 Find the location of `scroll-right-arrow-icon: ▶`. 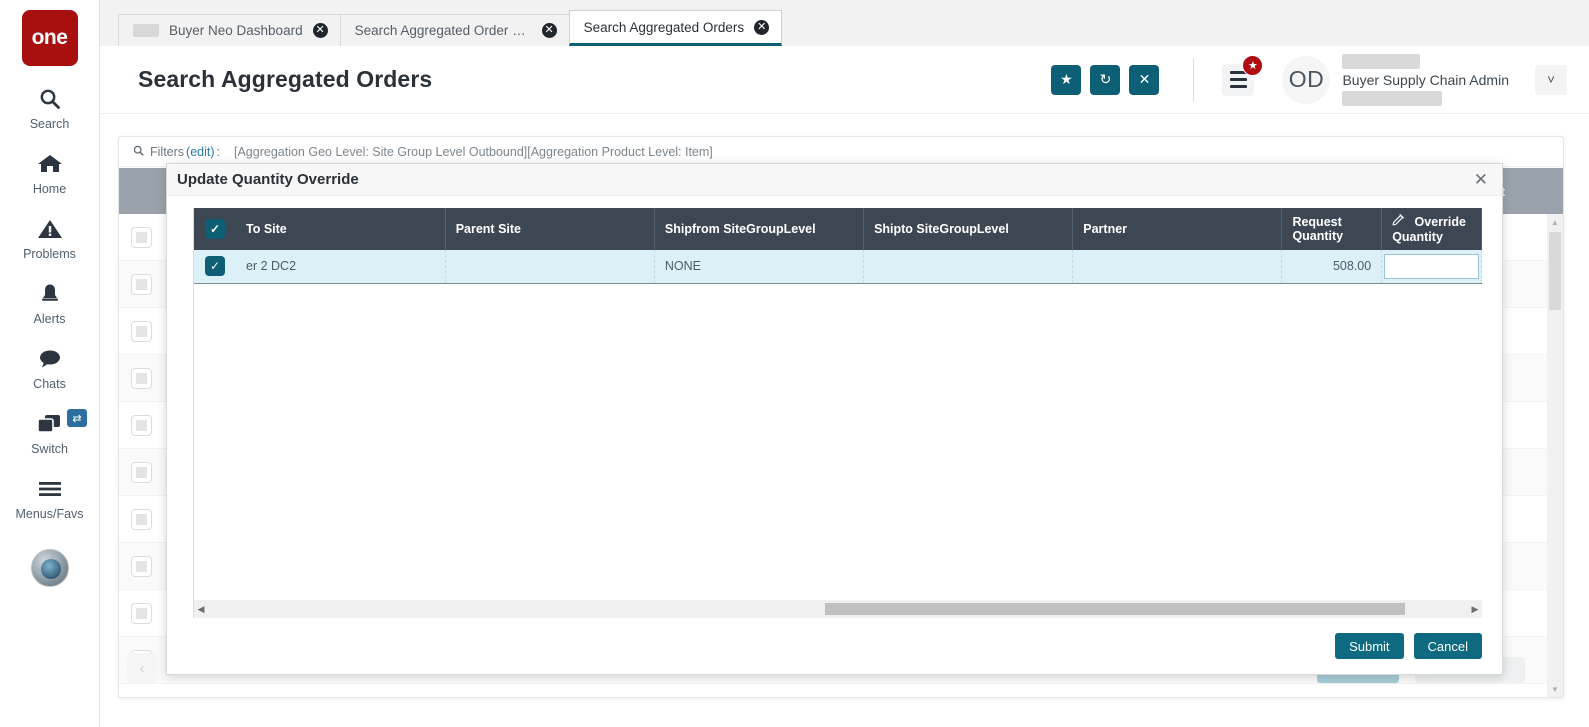

scroll-right-arrow-icon: ▶ is located at coordinates (1475, 609).